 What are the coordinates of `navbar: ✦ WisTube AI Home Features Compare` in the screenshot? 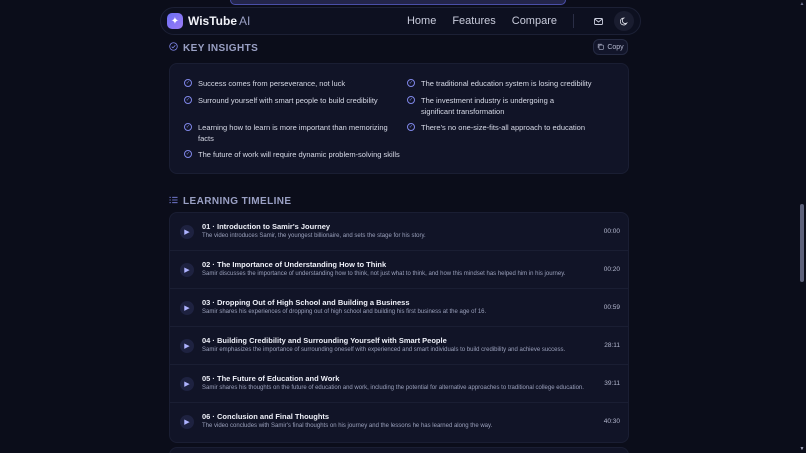 It's located at (400, 21).